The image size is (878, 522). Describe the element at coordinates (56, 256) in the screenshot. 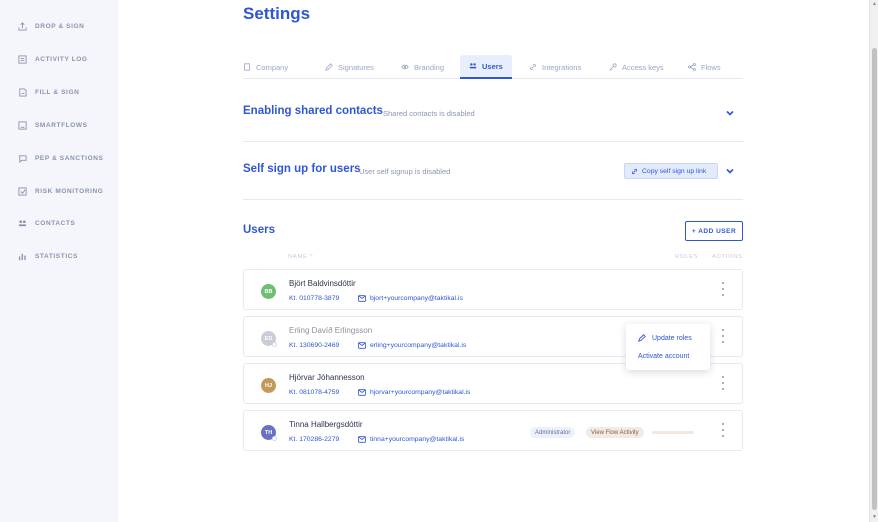

I see `sidebar-item-label: STATISTICS` at that location.